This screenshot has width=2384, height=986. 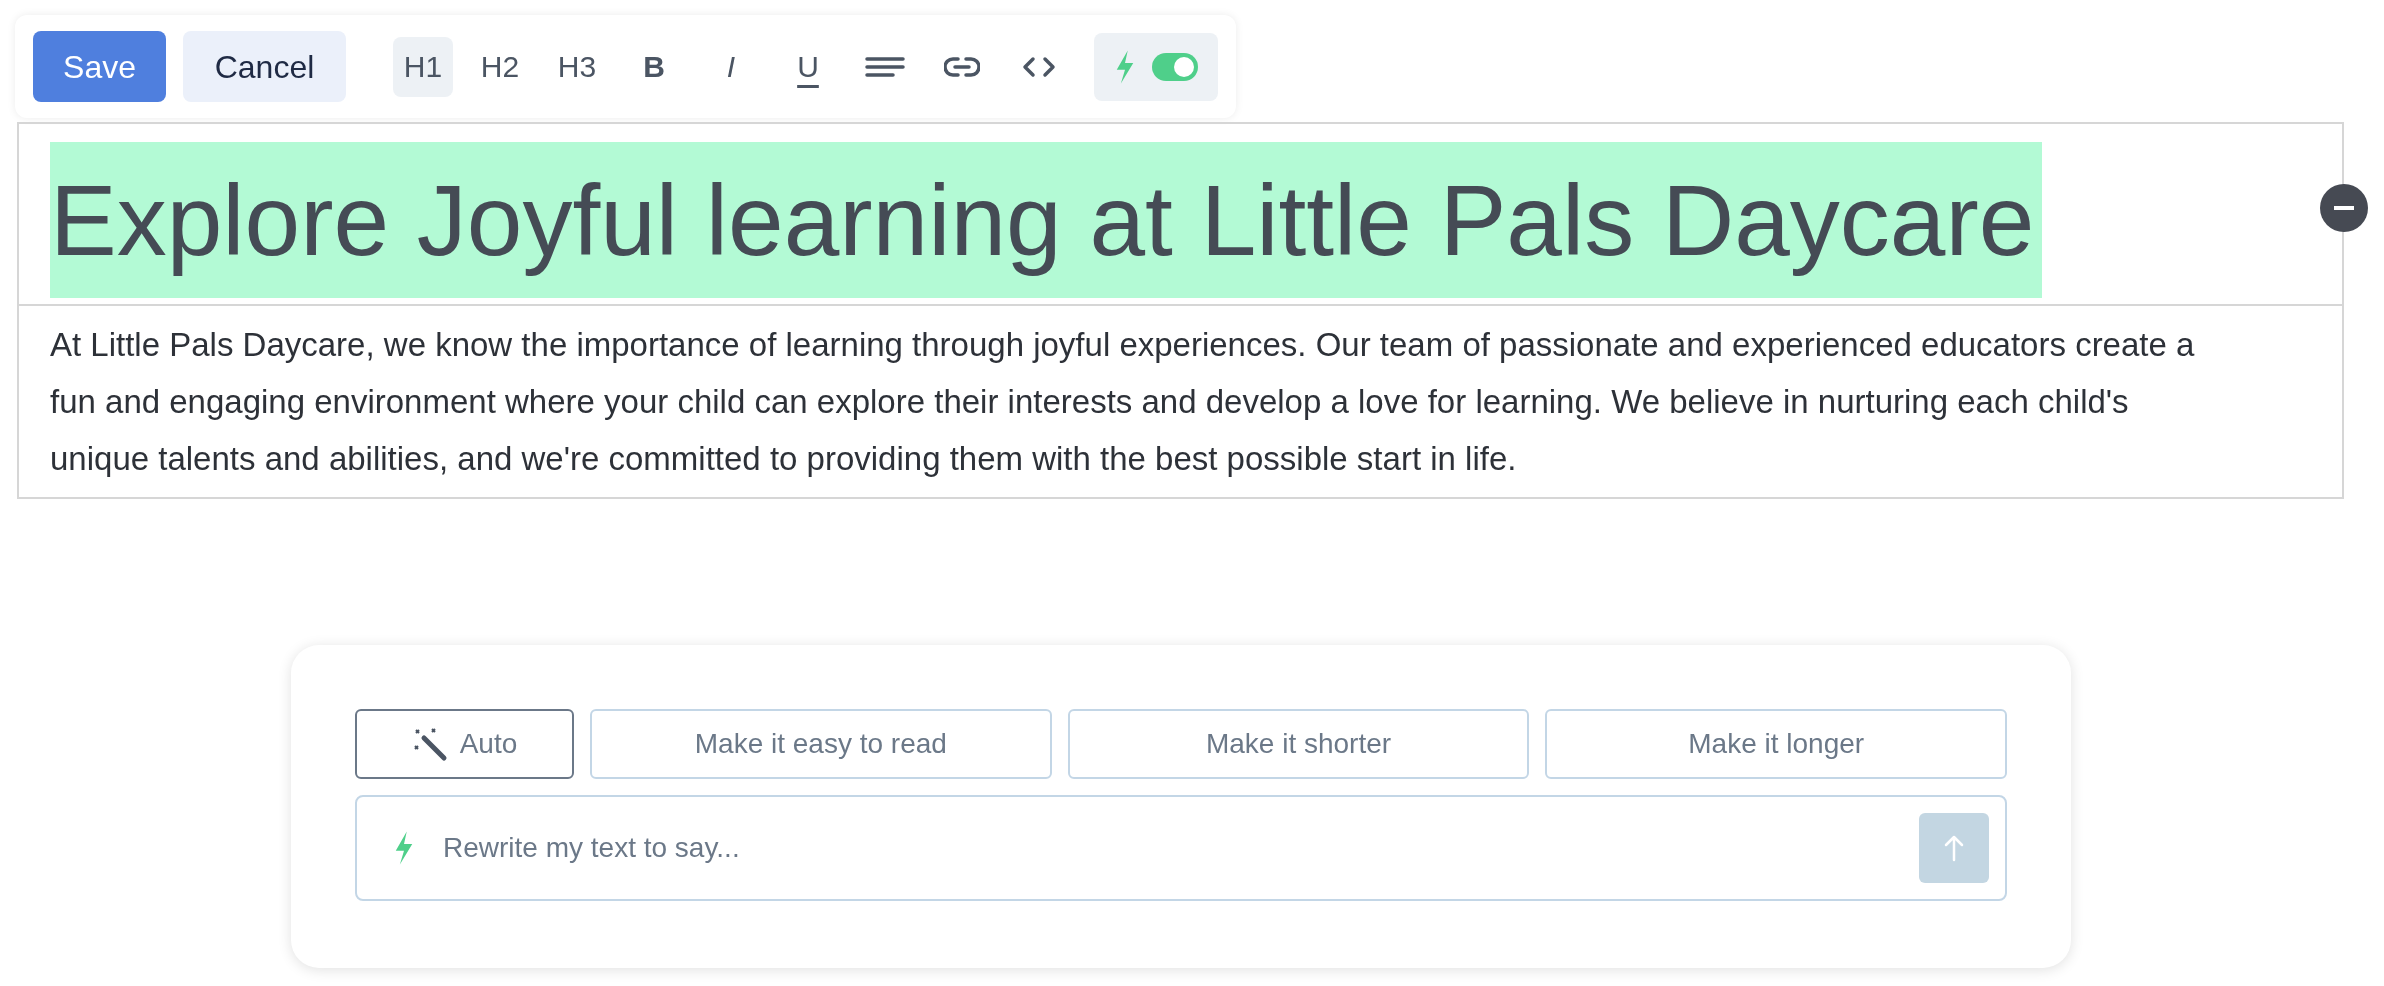 What do you see at coordinates (962, 66) in the screenshot?
I see `link-icon` at bounding box center [962, 66].